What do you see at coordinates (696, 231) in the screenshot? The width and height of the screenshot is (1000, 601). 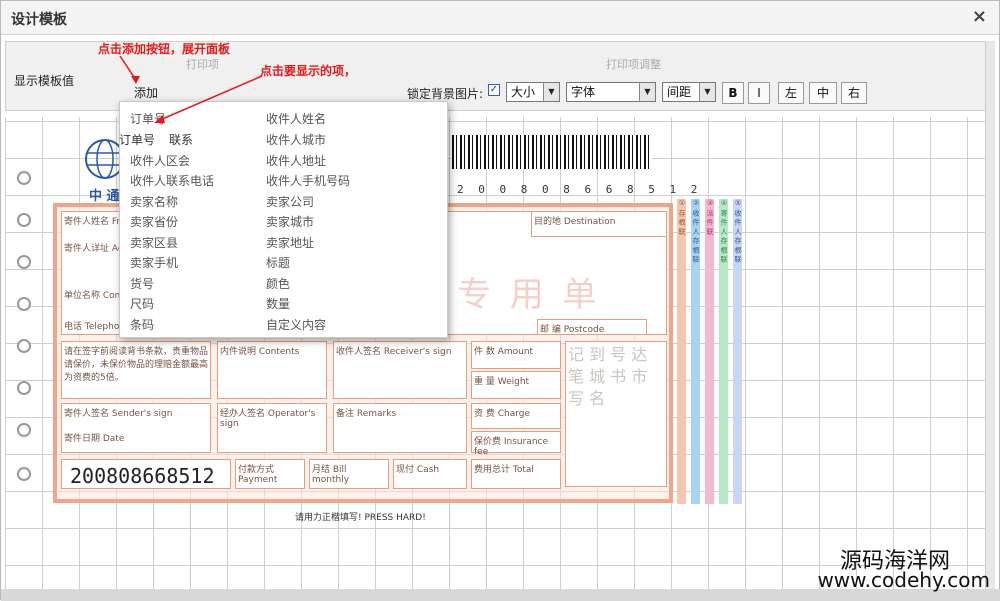 I see `copy-stripe-label: ② 收 件 人 存 根 联` at bounding box center [696, 231].